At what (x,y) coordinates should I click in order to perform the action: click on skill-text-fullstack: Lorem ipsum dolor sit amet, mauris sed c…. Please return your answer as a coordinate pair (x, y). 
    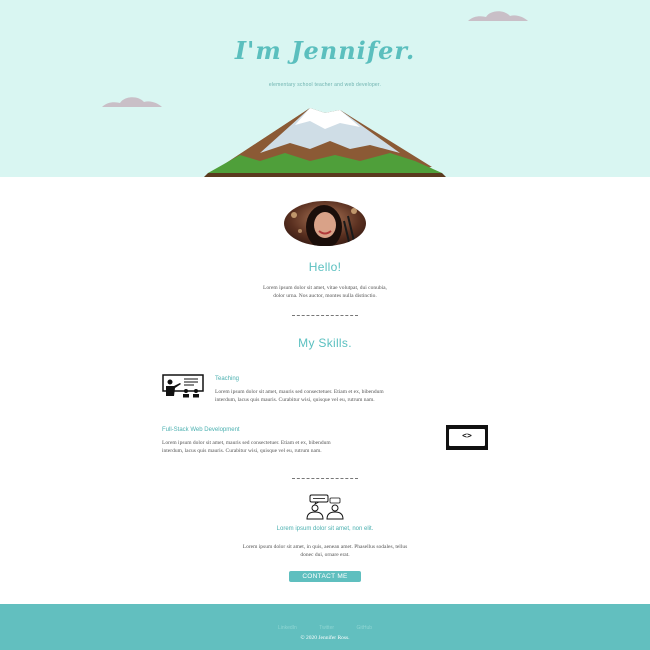
    Looking at the image, I should click on (292, 447).